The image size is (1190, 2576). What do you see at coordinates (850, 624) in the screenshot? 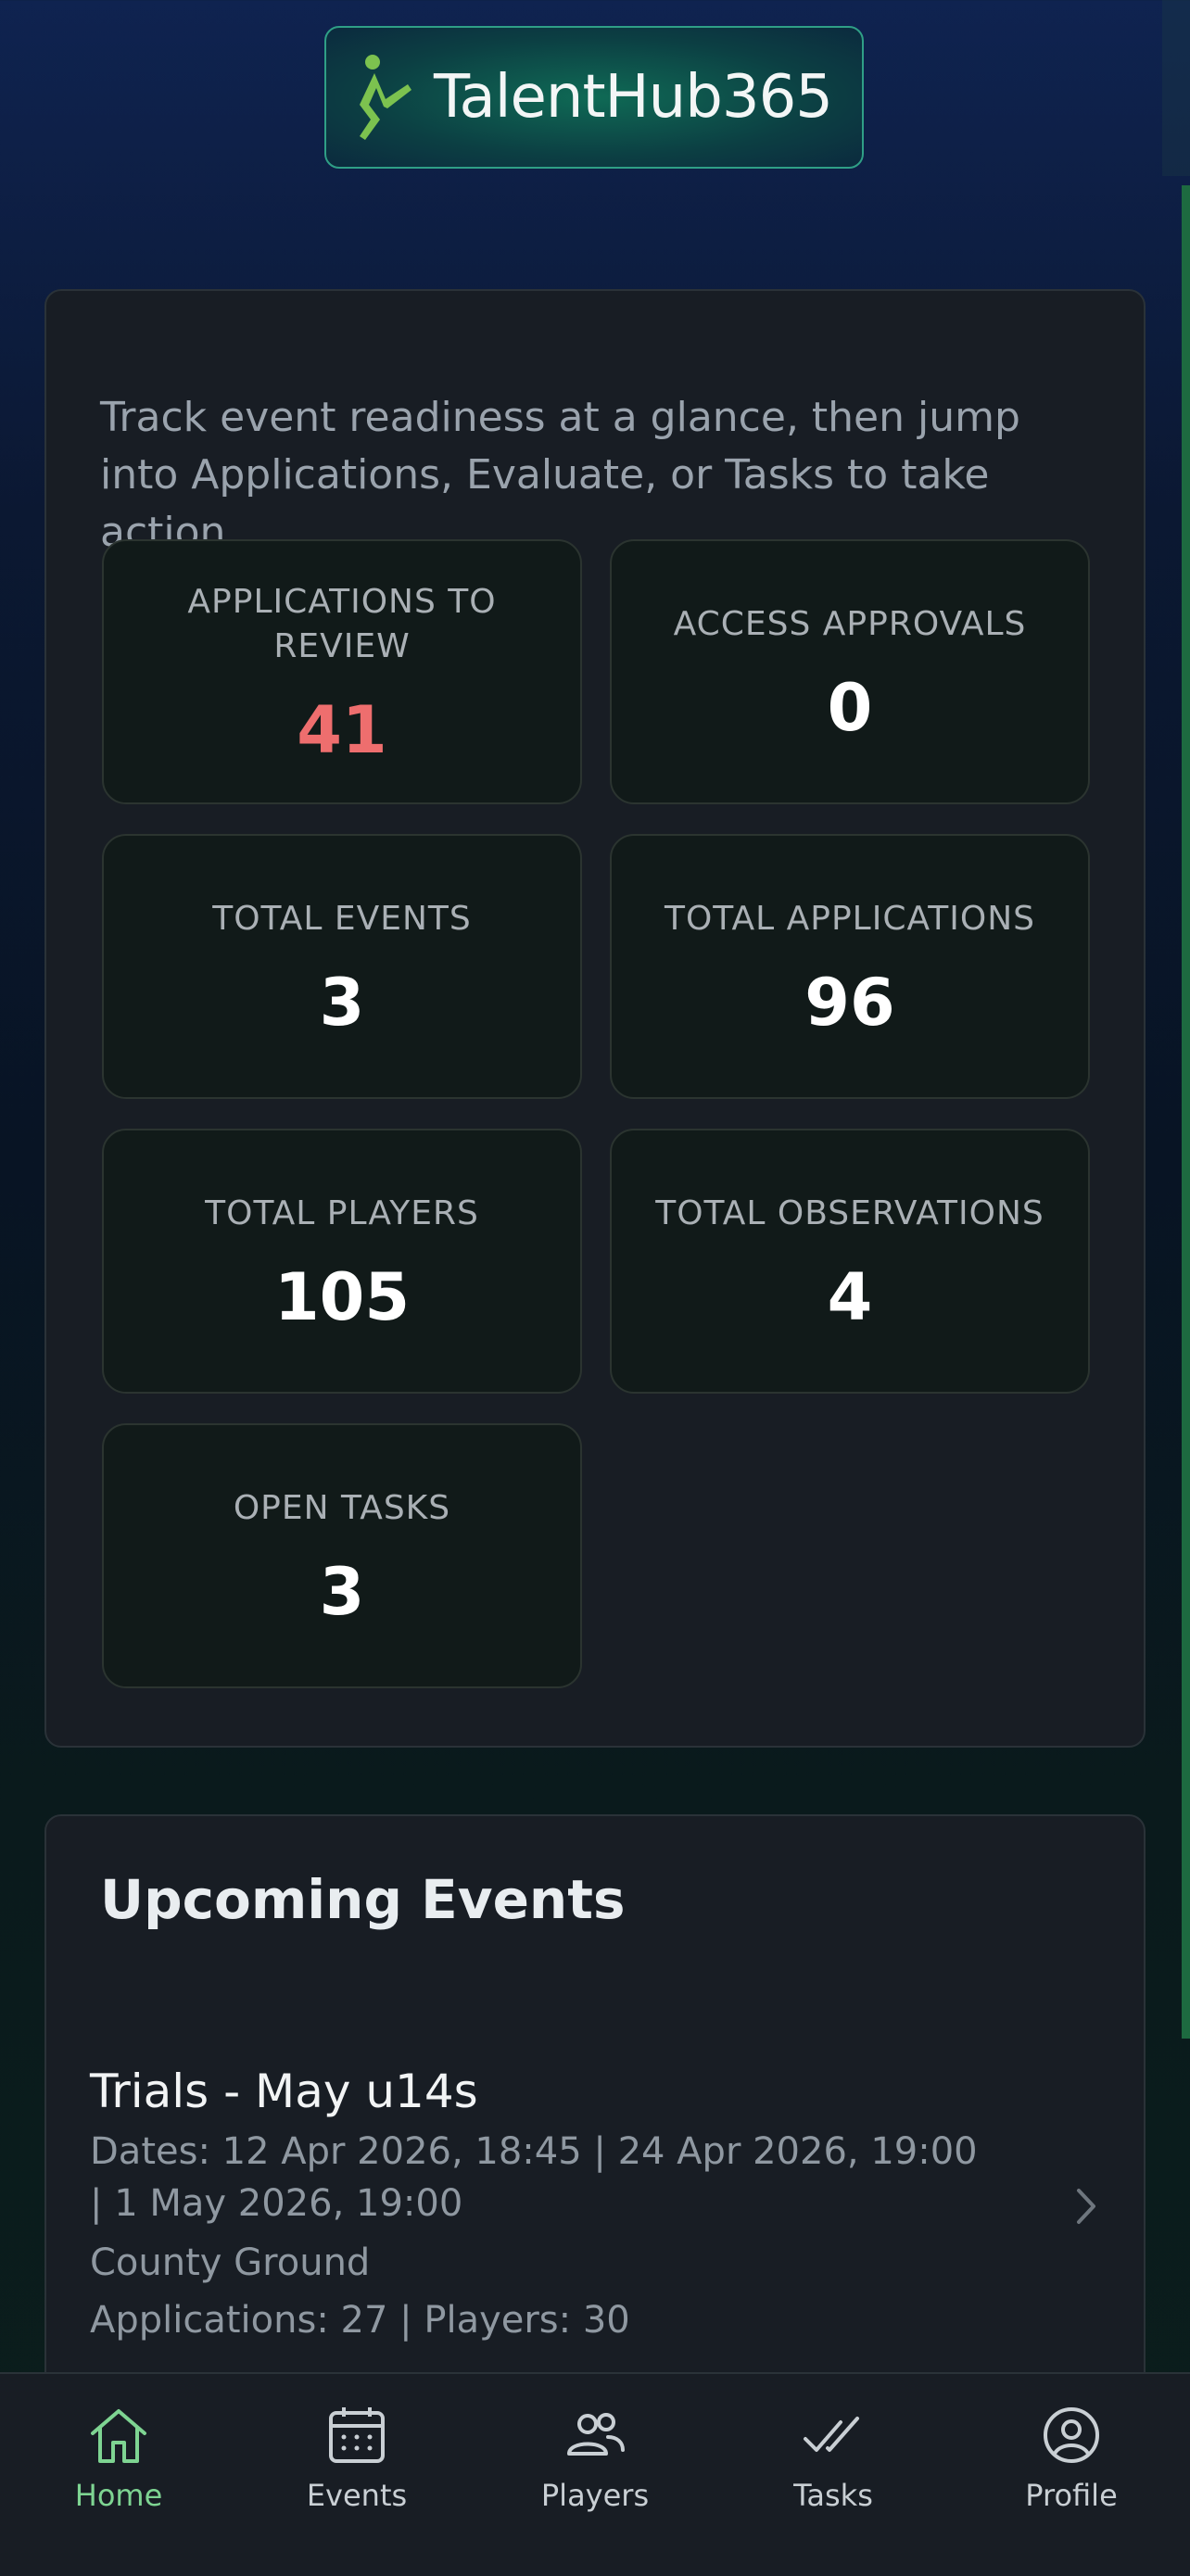
I see `stat-label: ACCESS APPROVALS` at bounding box center [850, 624].